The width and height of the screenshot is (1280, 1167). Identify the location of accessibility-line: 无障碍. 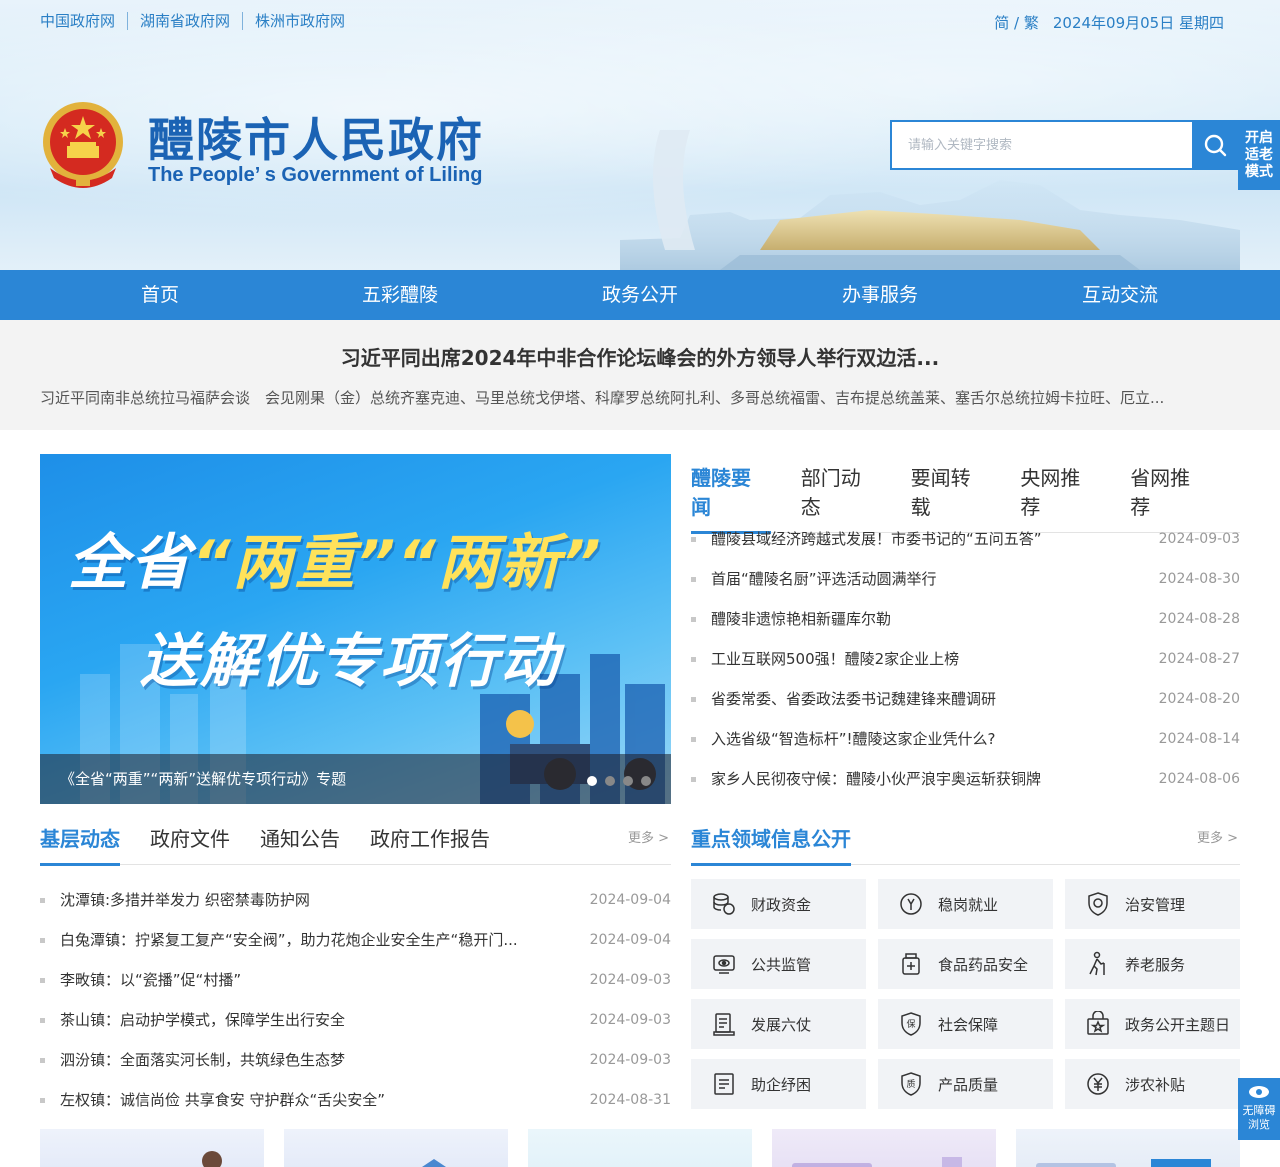
(1259, 1110).